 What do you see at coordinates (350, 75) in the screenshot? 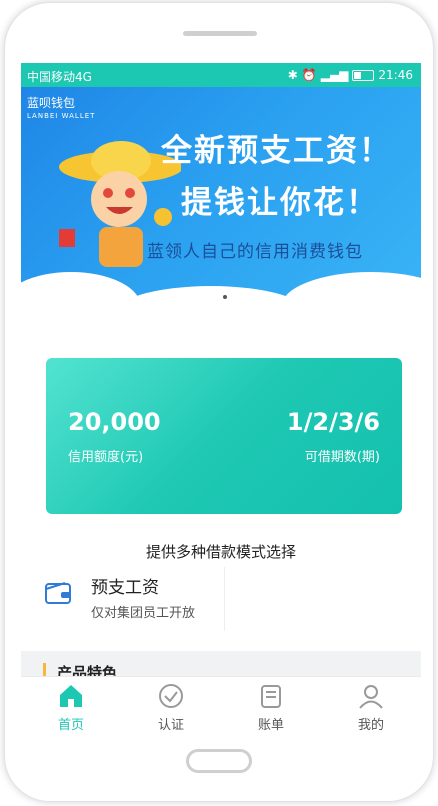
I see `status-icons: ✱ ⏰ ▂▄▆ 21:46` at bounding box center [350, 75].